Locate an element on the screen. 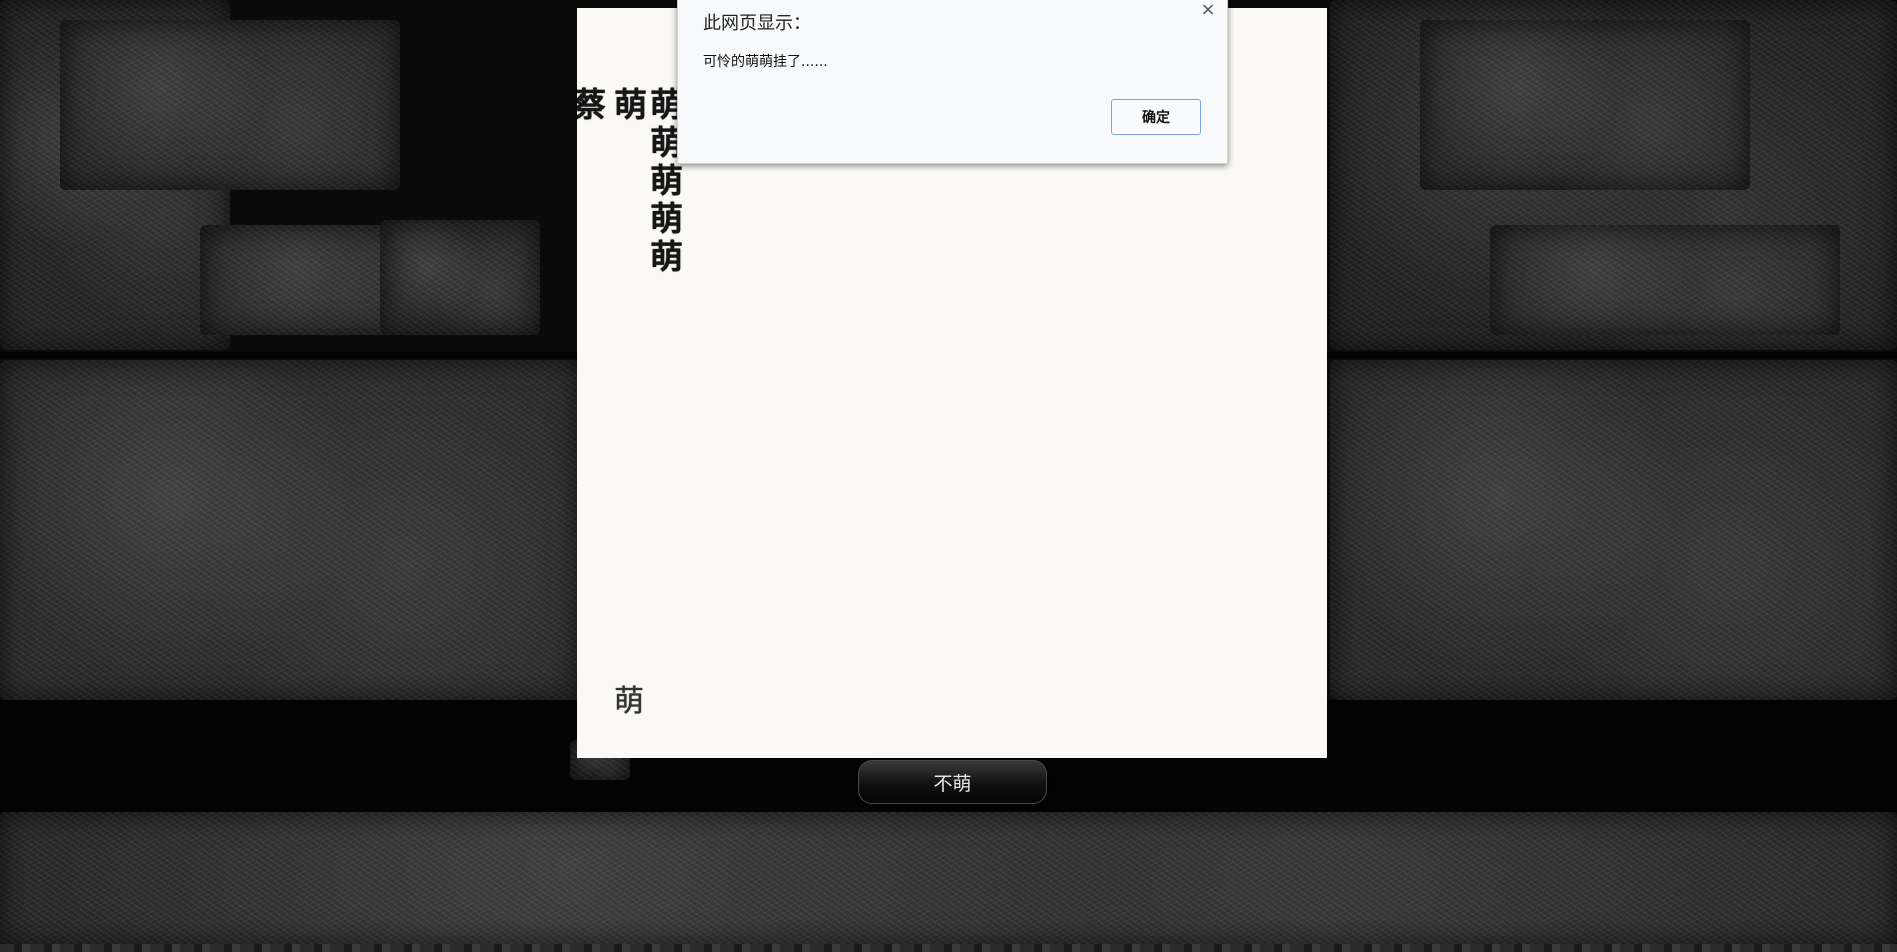 This screenshot has height=952, width=1897. page-bottom-strip is located at coordinates (948, 948).